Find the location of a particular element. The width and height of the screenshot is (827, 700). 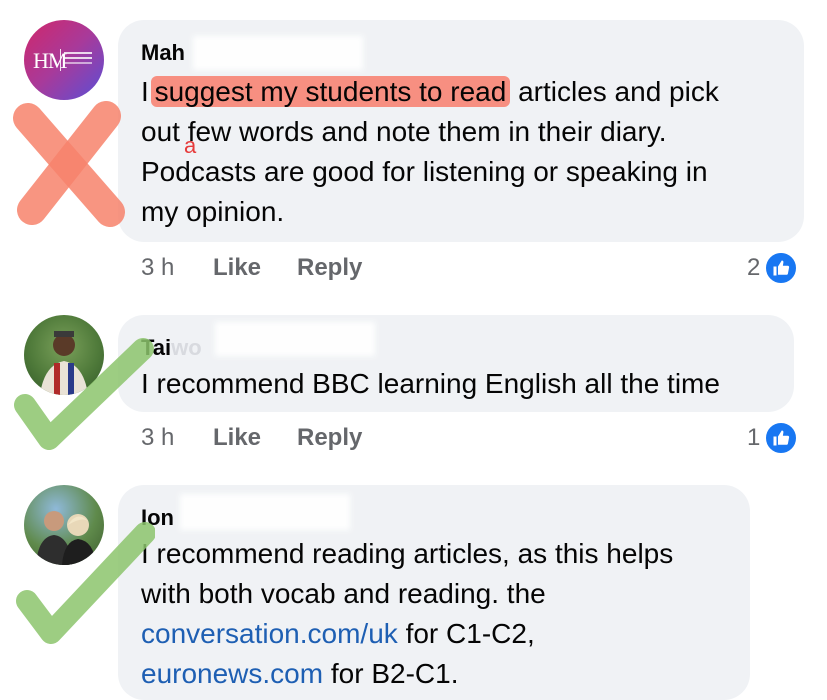

comment-text-3-line-4: euronews.com for B2-C1. is located at coordinates (299, 674).